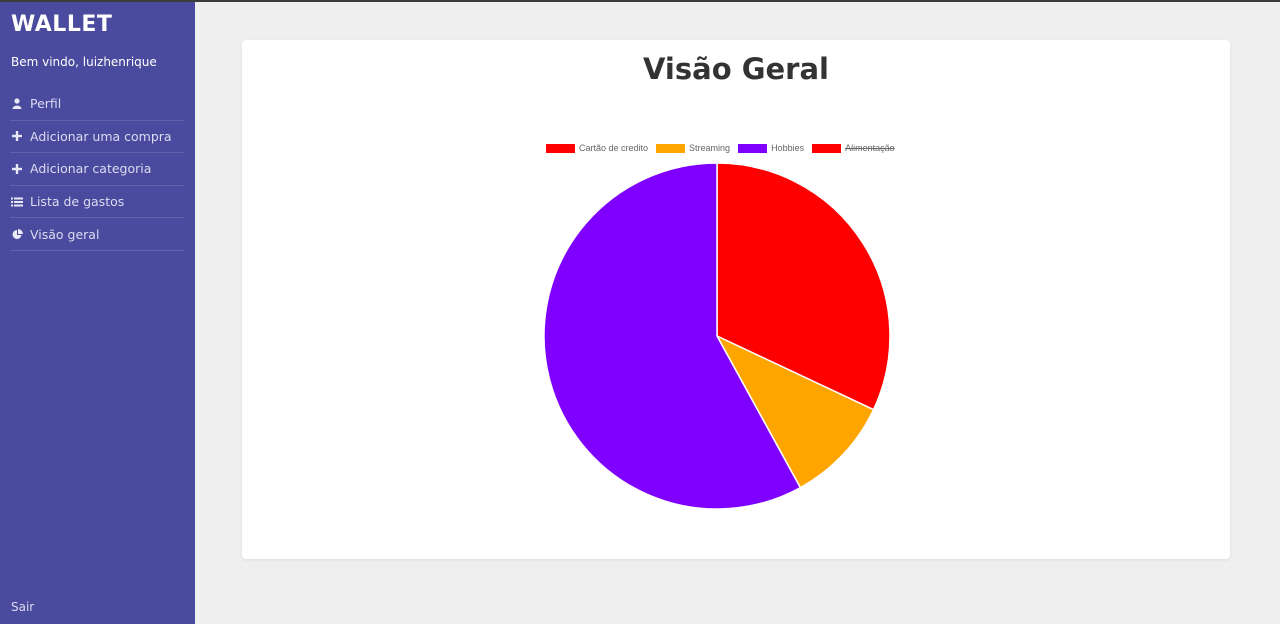  What do you see at coordinates (65, 234) in the screenshot?
I see `sidebar-item-label: Visão geral` at bounding box center [65, 234].